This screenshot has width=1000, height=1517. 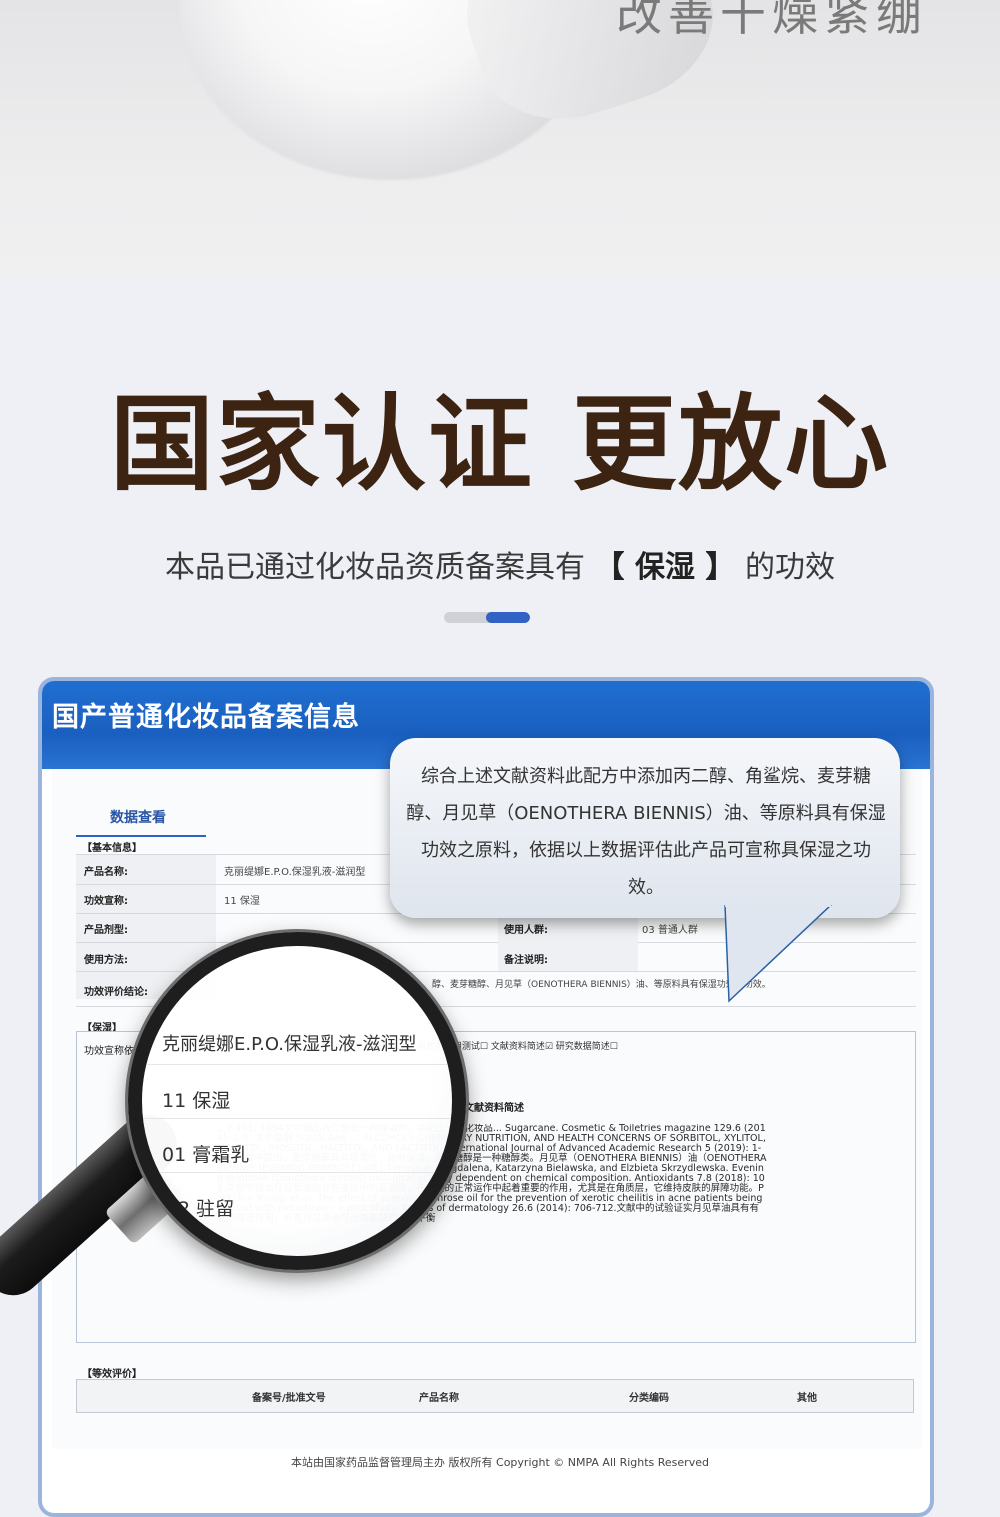 What do you see at coordinates (112, 848) in the screenshot?
I see `section-basic-info: 【基本信息】` at bounding box center [112, 848].